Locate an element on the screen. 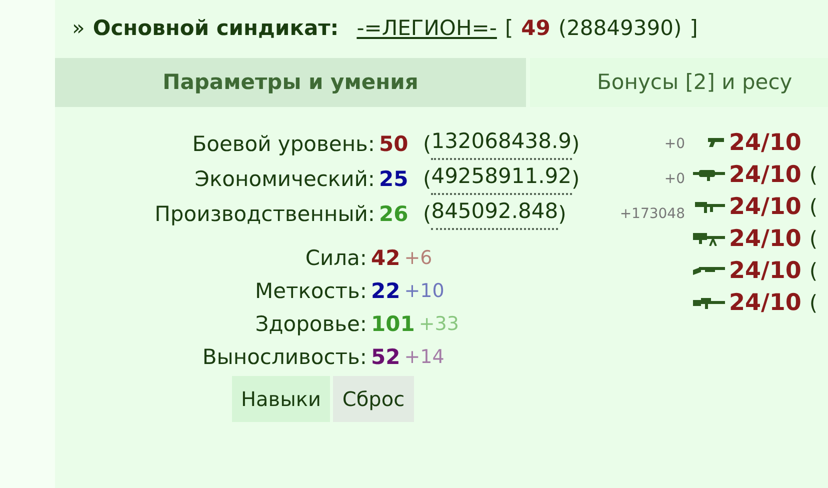 The width and height of the screenshot is (828, 488). attribute-bonus: +33 is located at coordinates (438, 325).